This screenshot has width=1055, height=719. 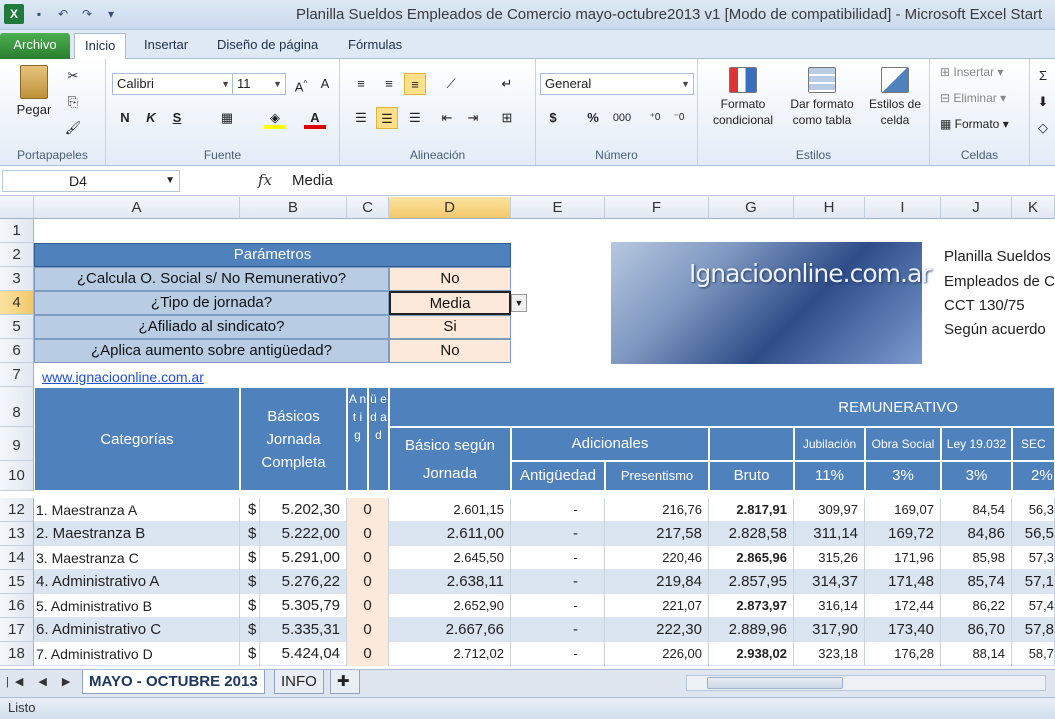 What do you see at coordinates (976, 582) in the screenshot?
I see `cell-ley: 85,74` at bounding box center [976, 582].